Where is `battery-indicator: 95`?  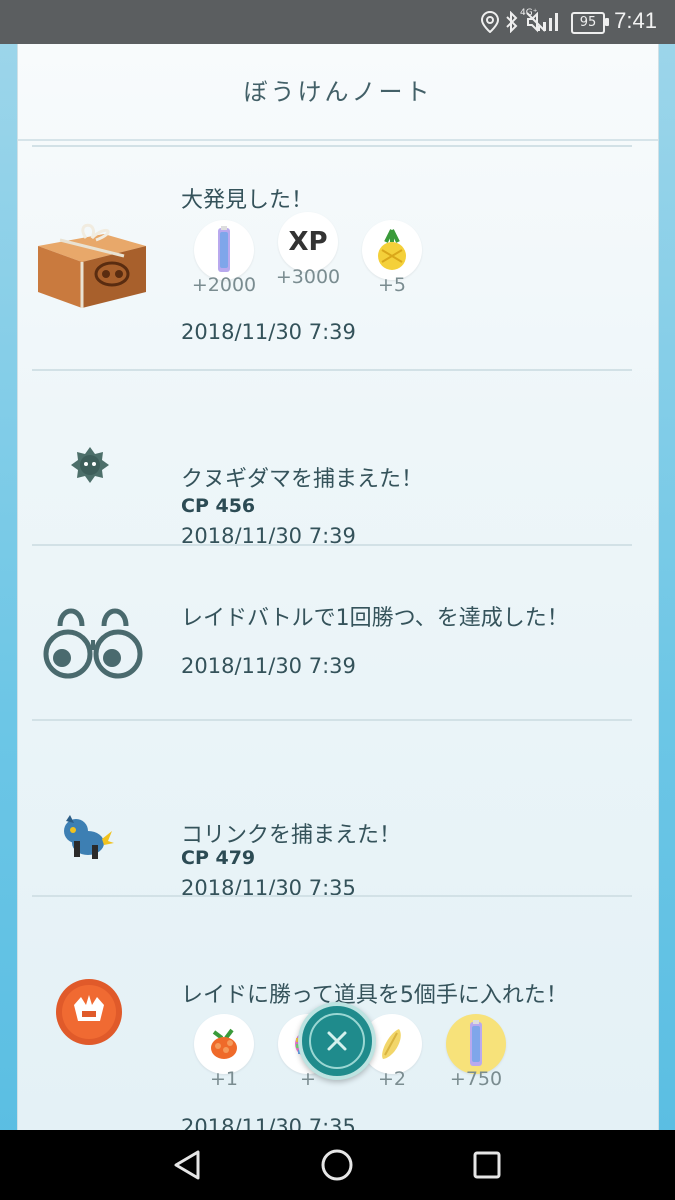 battery-indicator: 95 is located at coordinates (591, 23).